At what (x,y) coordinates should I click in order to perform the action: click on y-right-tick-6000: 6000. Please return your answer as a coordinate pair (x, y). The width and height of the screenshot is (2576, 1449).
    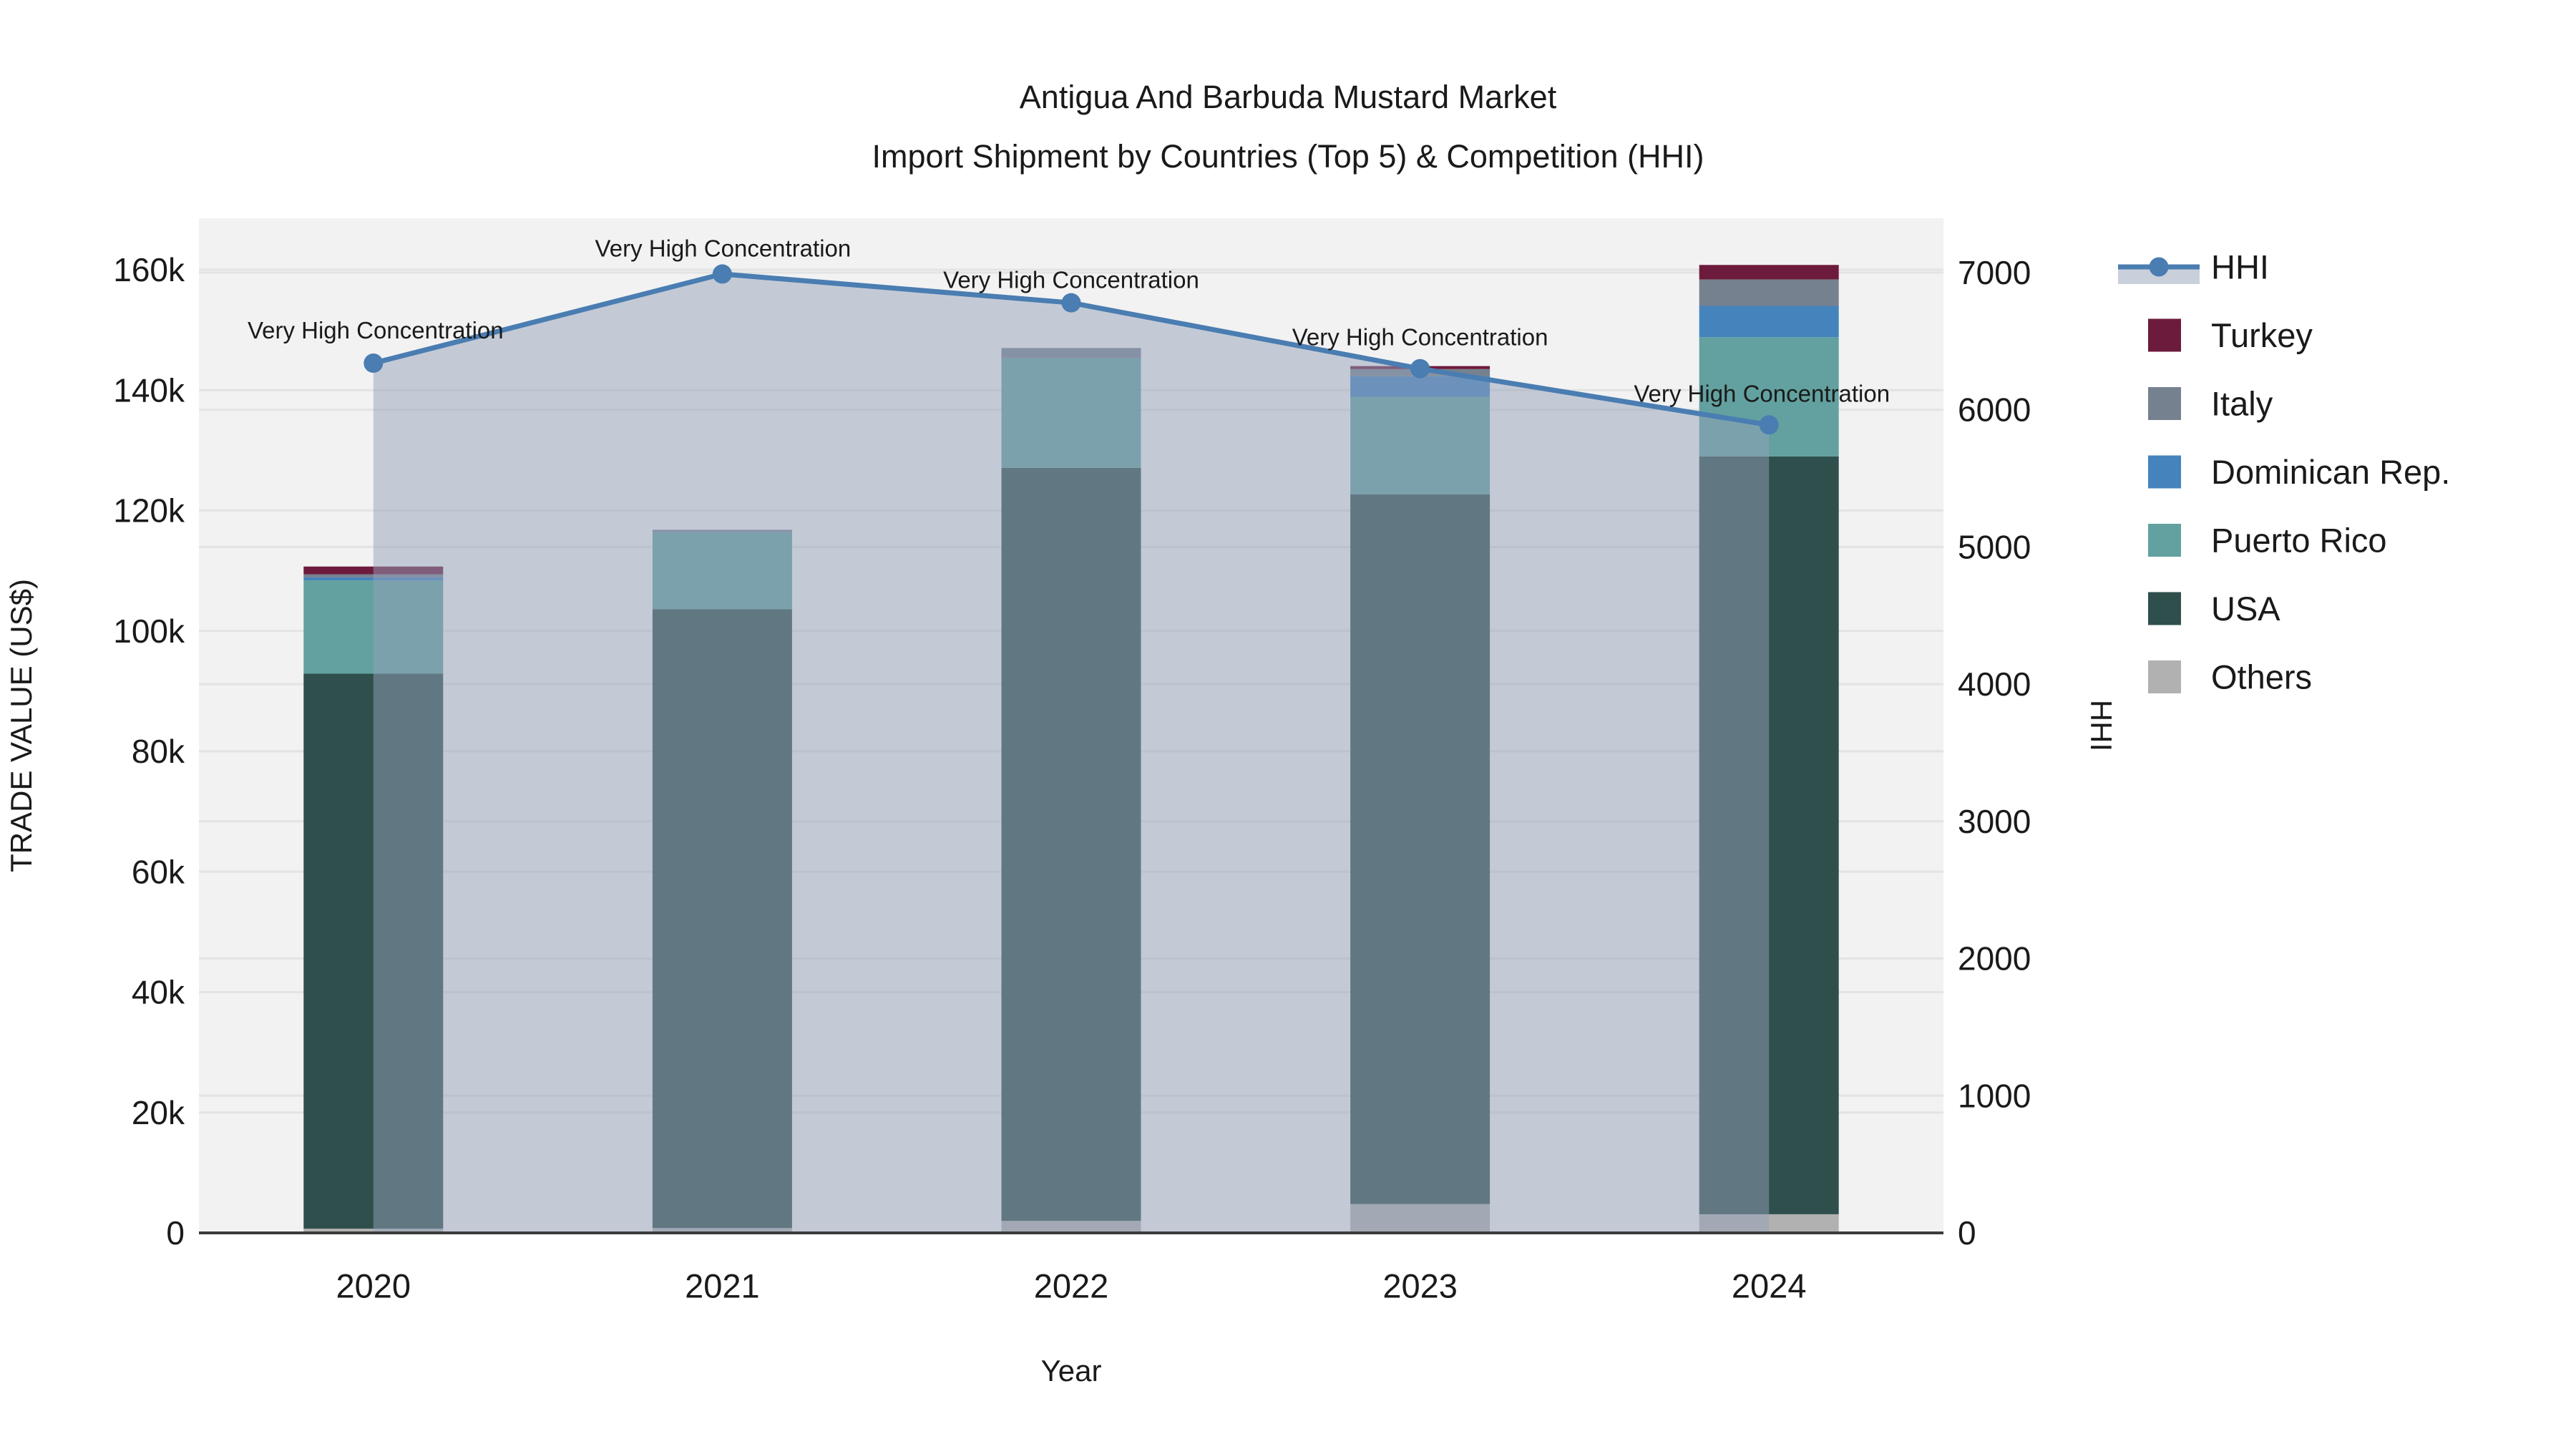
    Looking at the image, I should click on (1994, 410).